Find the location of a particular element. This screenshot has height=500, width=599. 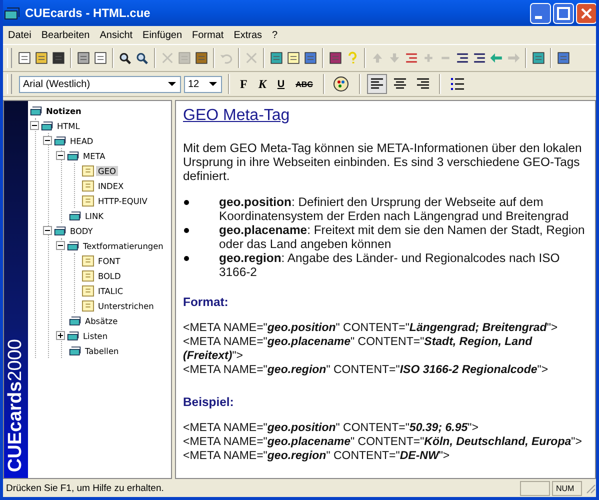

code-line: <META NAME="geo.position" CONTENT="50.39; 6.95"> is located at coordinates (331, 428).